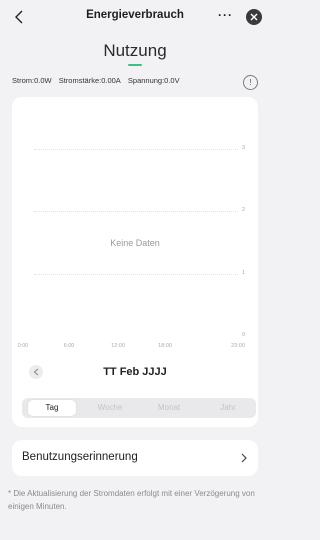  I want to click on voltage-value: Spannung:0.0V, so click(153, 80).